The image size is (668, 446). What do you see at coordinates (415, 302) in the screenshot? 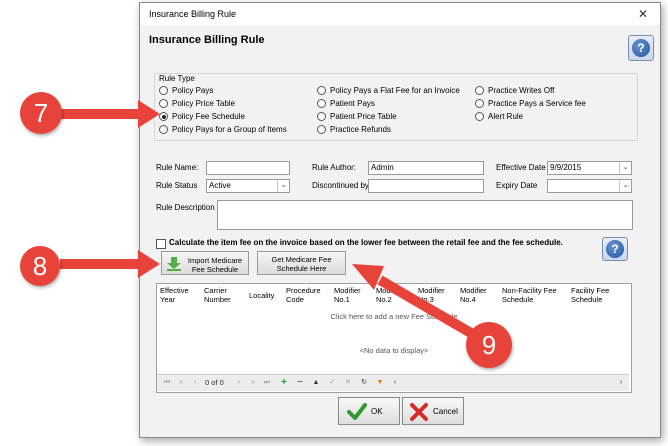
I see `arrow-9-icon` at bounding box center [415, 302].